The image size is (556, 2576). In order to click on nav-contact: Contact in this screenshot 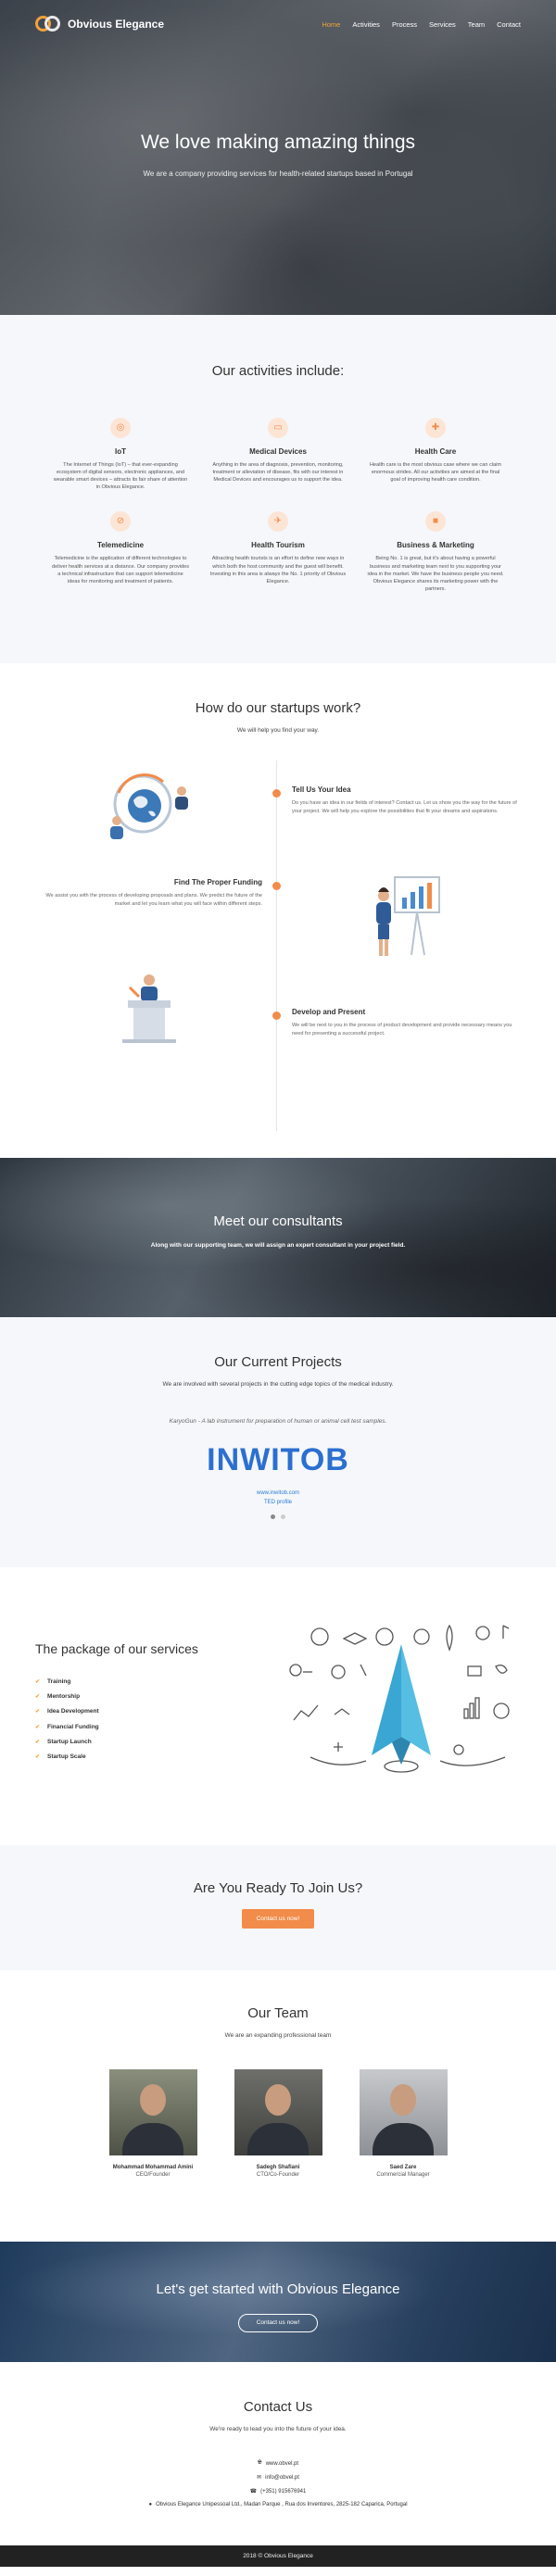, I will do `click(509, 24)`.